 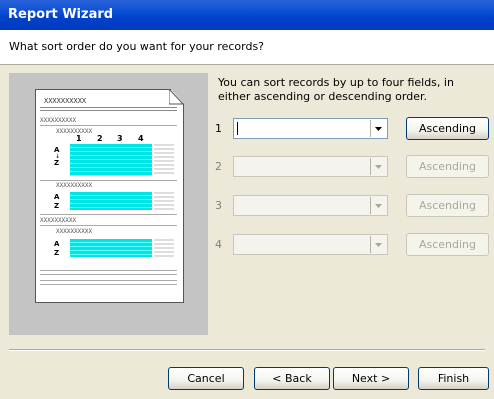 I want to click on sort-order-3-button: Ascending, so click(x=447, y=205).